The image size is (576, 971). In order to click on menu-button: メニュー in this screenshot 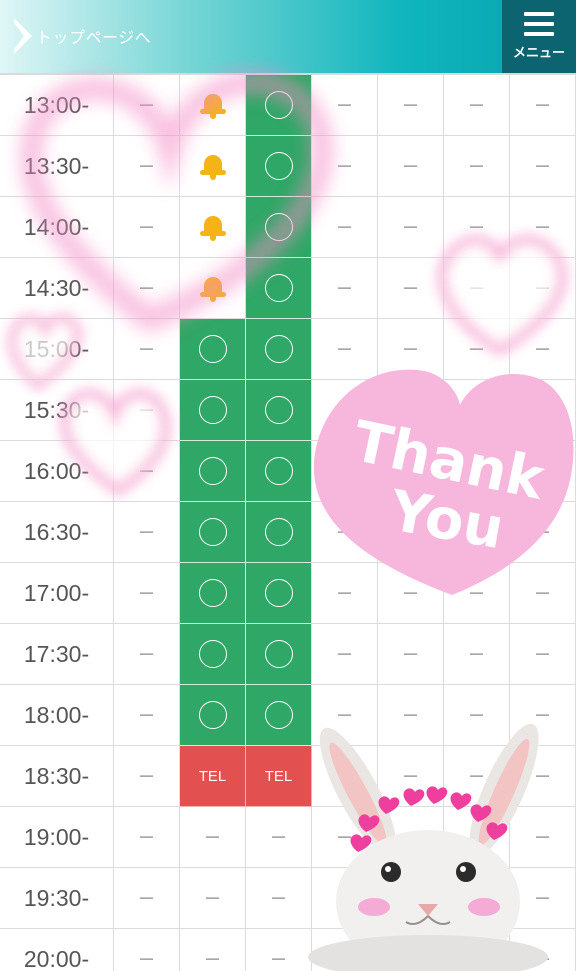, I will do `click(539, 36)`.